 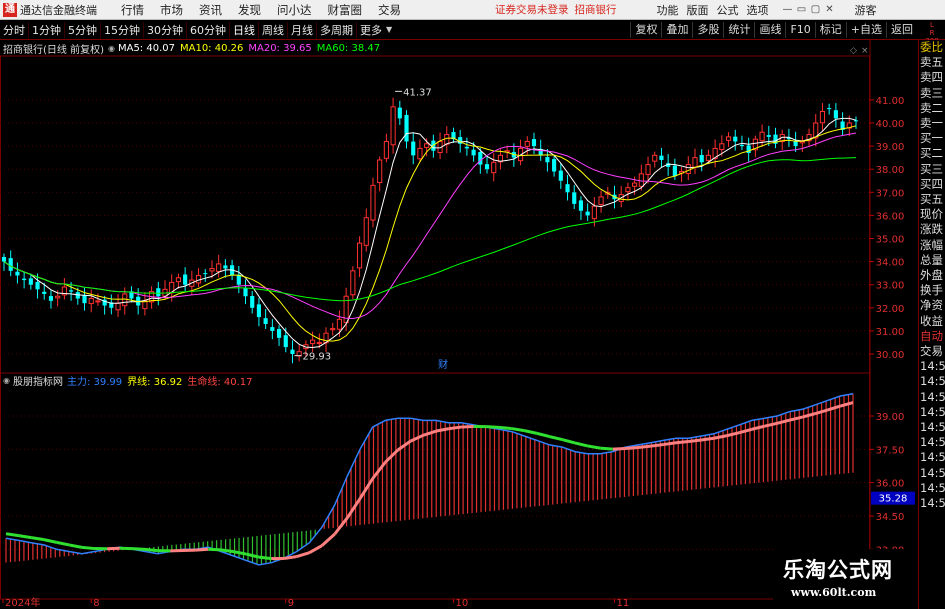 I want to click on period-intraday: 分时, so click(x=14, y=30).